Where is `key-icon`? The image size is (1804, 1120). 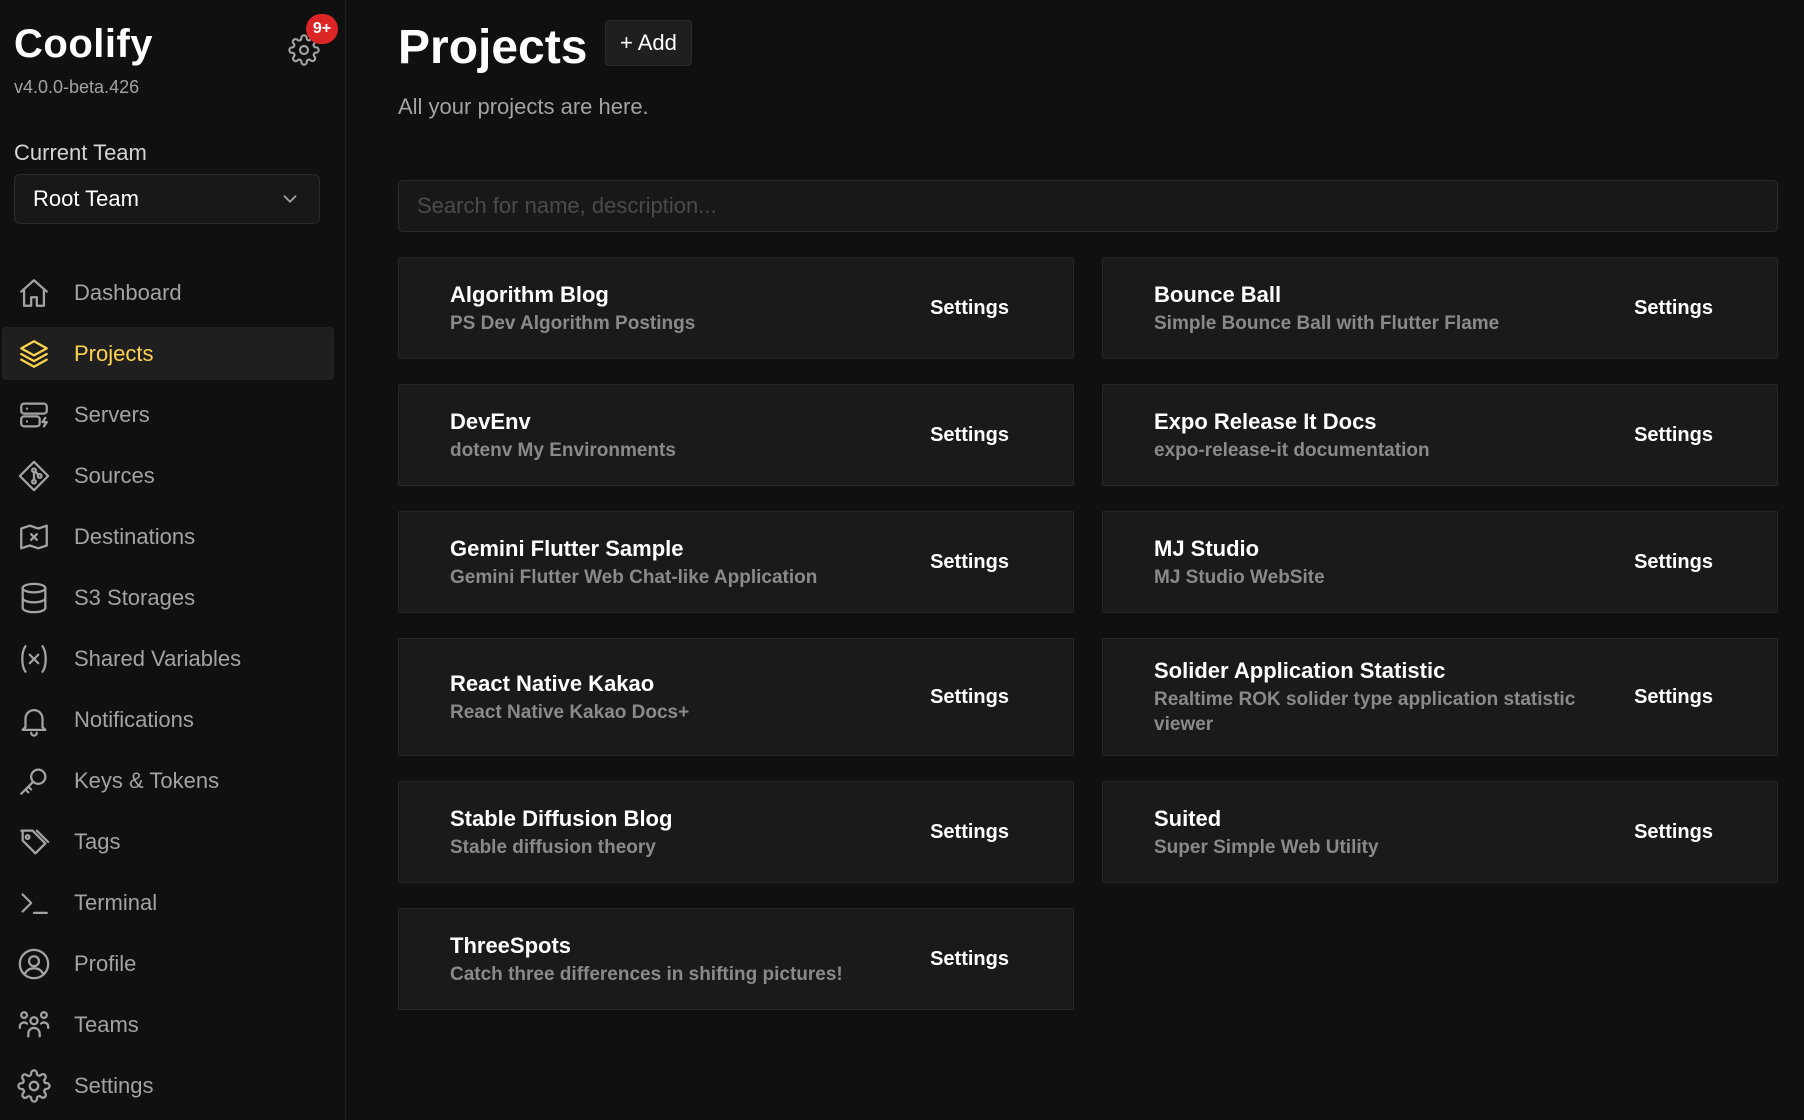
key-icon is located at coordinates (34, 781).